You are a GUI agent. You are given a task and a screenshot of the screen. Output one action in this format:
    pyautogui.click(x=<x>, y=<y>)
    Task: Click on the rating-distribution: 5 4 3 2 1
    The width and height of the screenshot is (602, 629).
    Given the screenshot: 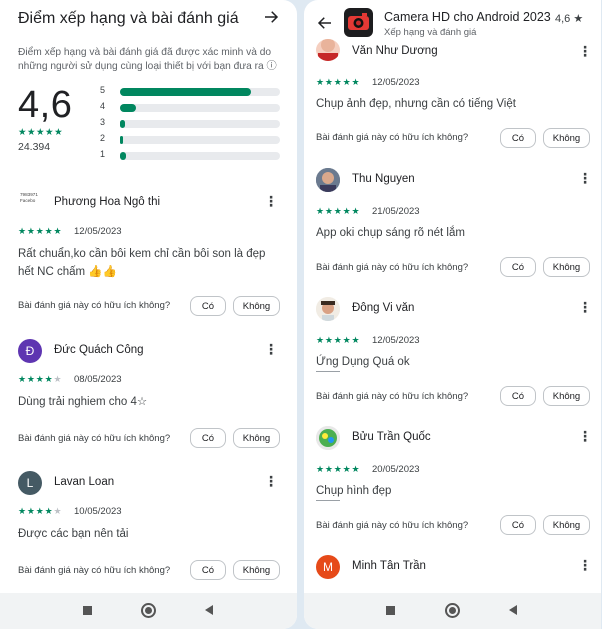 What is the action you would take?
    pyautogui.click(x=191, y=124)
    